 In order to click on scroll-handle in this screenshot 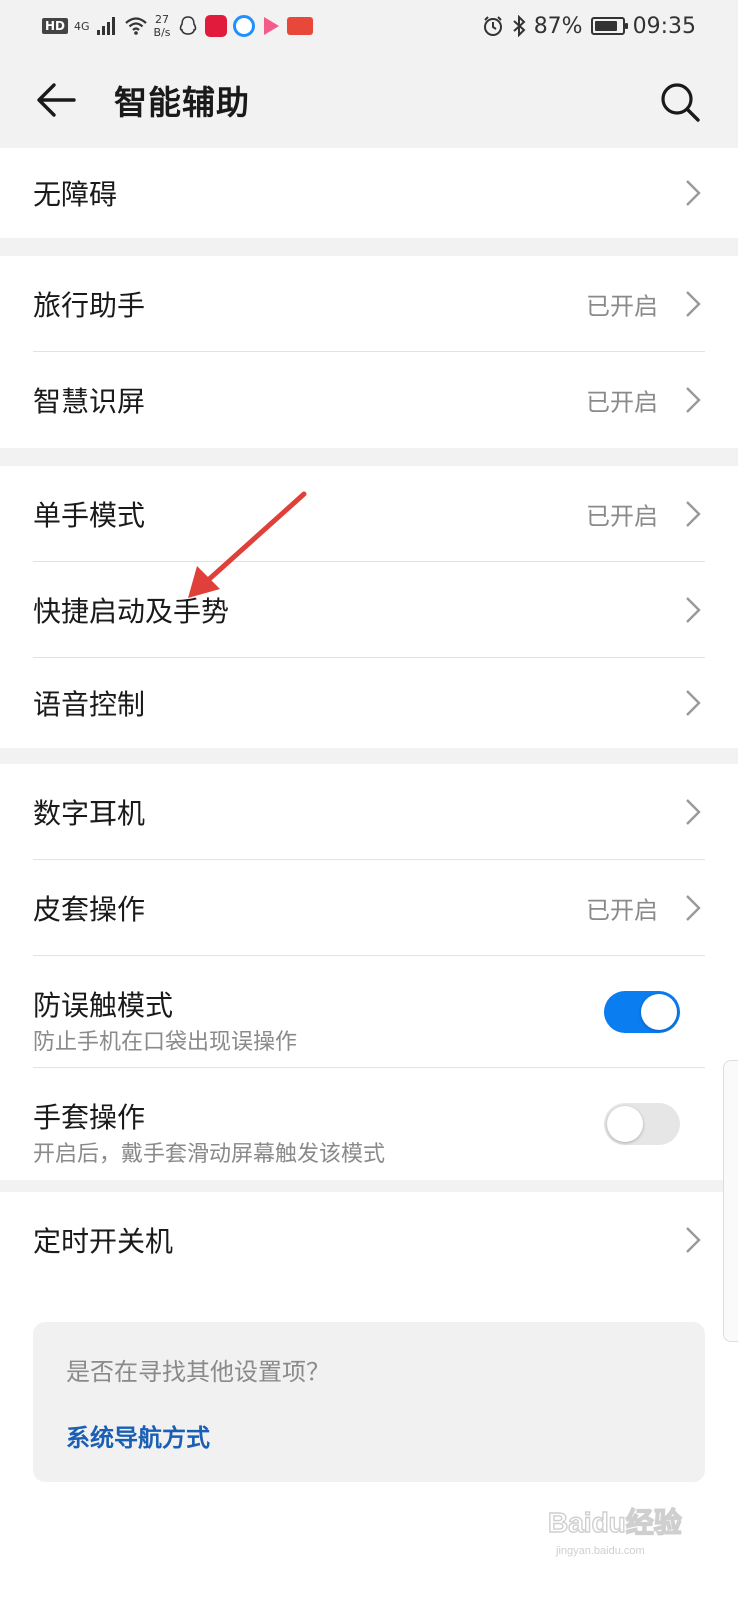, I will do `click(730, 1201)`.